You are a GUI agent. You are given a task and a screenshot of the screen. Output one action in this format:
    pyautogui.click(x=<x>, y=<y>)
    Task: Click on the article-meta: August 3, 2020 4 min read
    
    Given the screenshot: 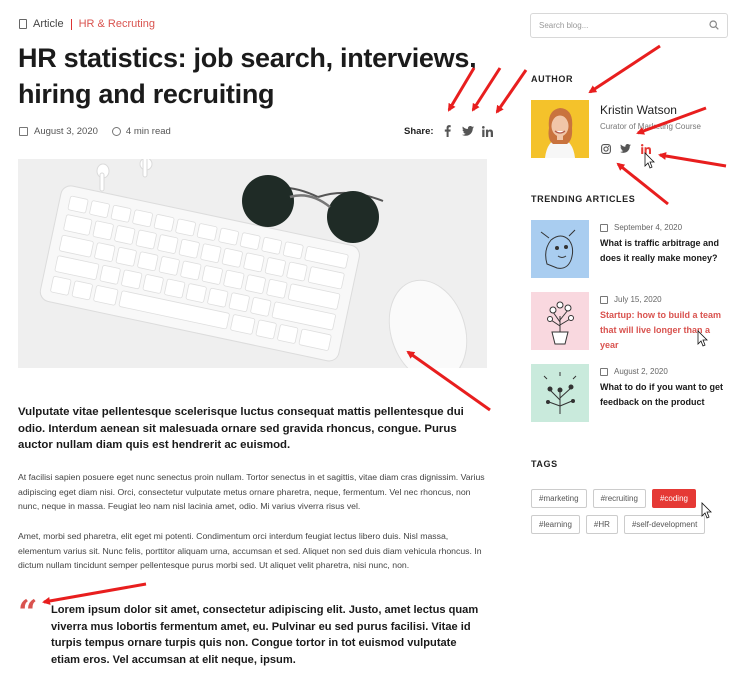 What is the action you would take?
    pyautogui.click(x=95, y=131)
    